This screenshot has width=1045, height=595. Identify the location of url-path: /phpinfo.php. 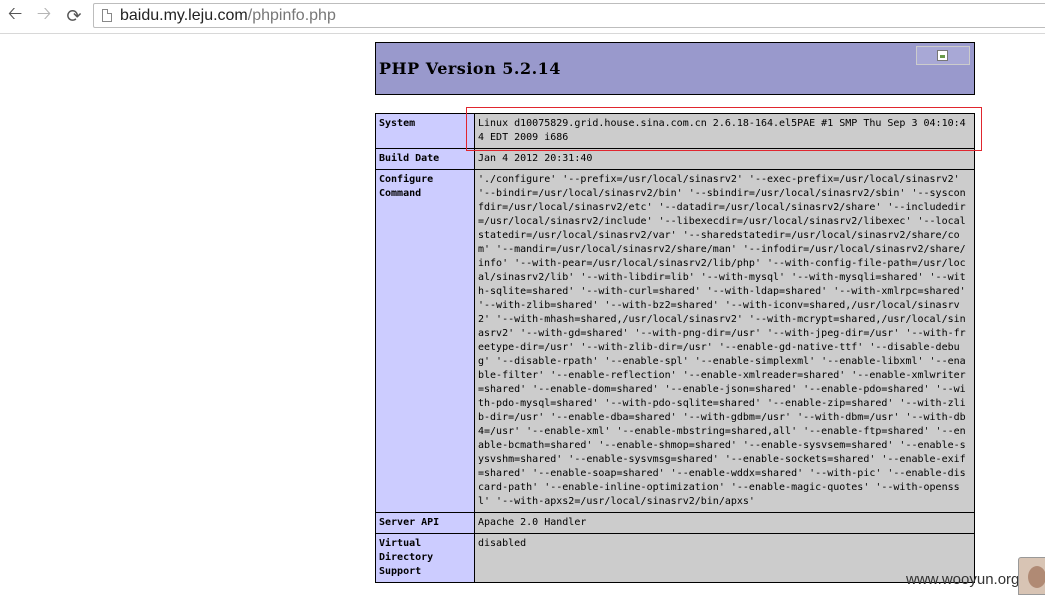
(291, 15).